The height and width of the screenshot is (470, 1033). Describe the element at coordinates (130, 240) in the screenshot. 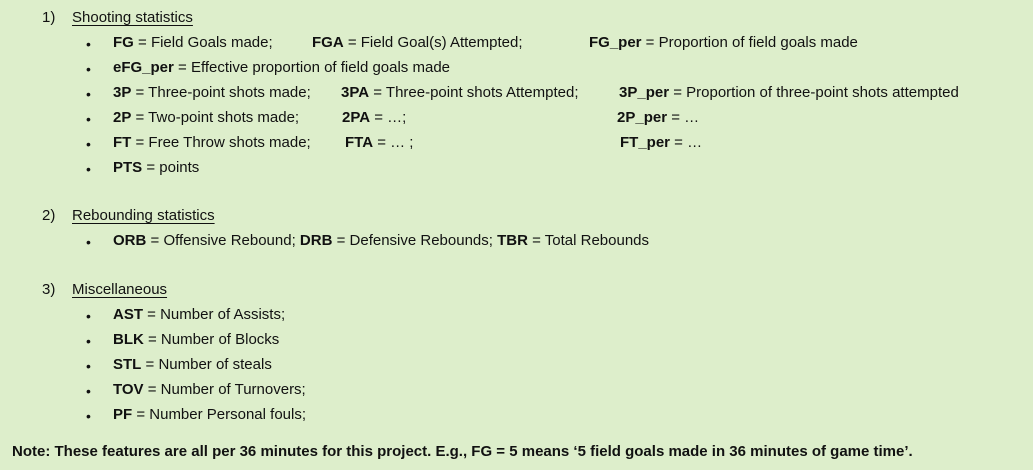

I see `term-abbr: ORB` at that location.